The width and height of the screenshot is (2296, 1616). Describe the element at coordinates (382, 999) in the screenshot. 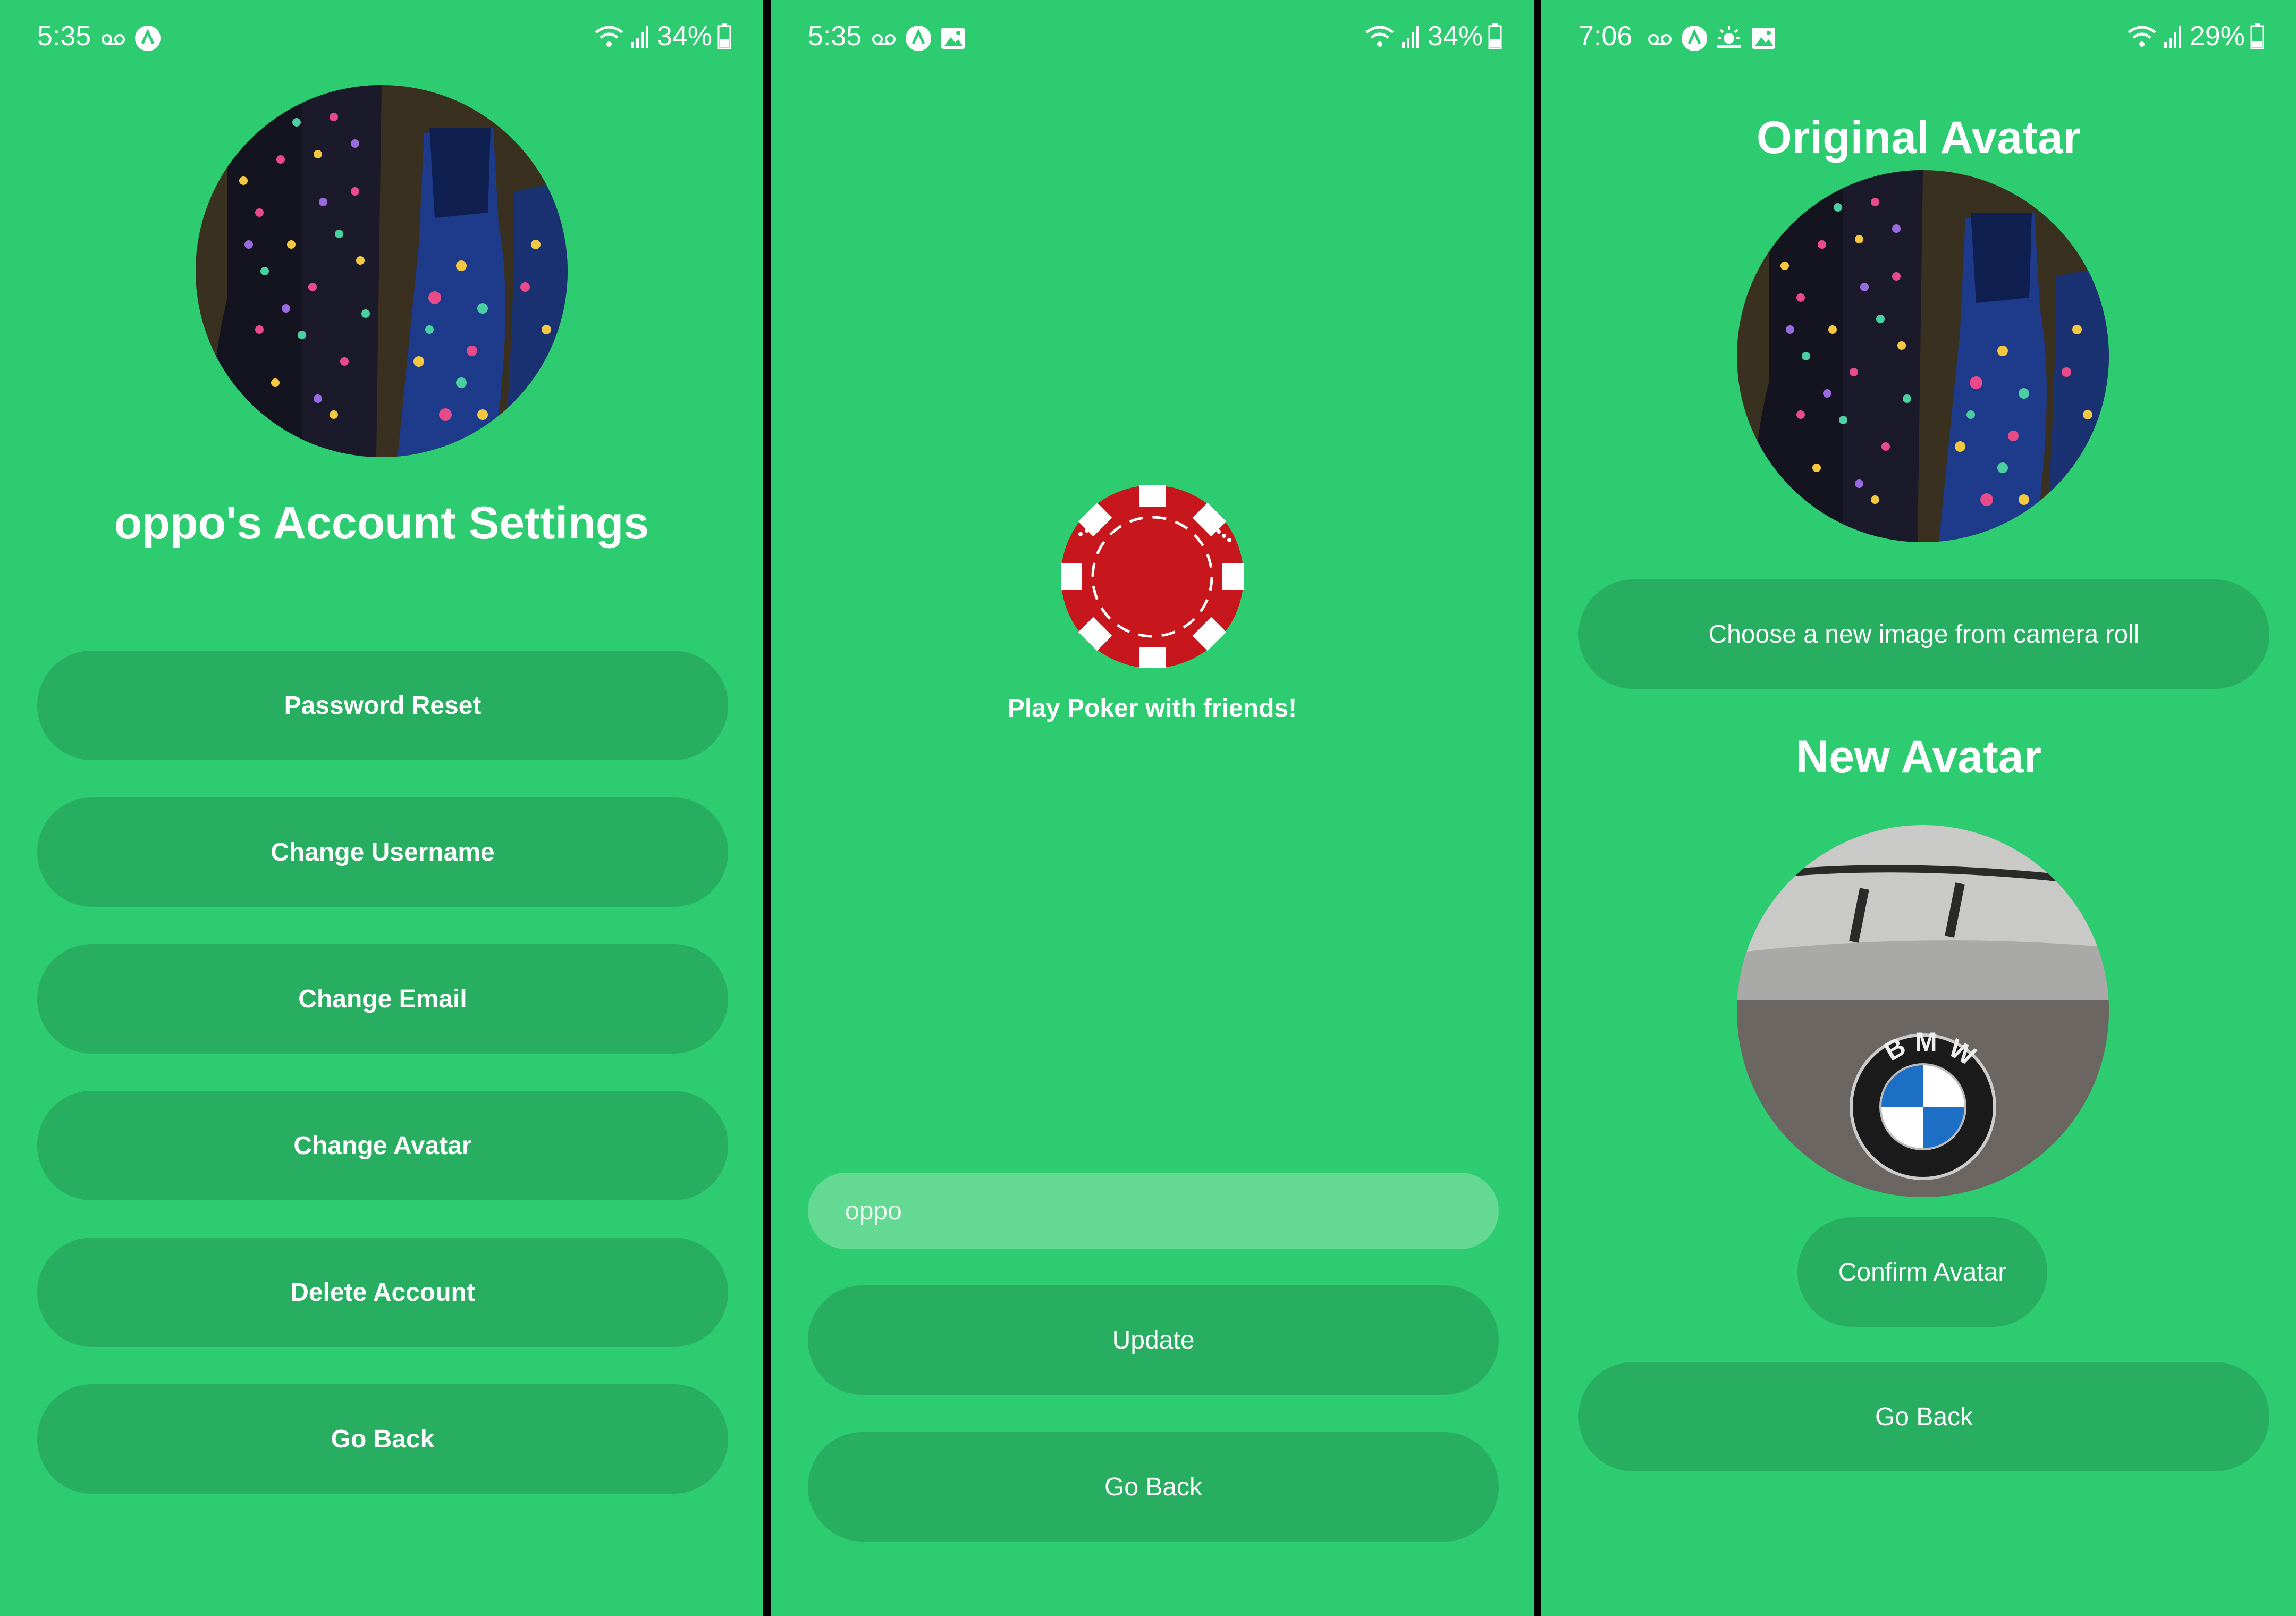

I see `change-email-button: Change Email` at that location.